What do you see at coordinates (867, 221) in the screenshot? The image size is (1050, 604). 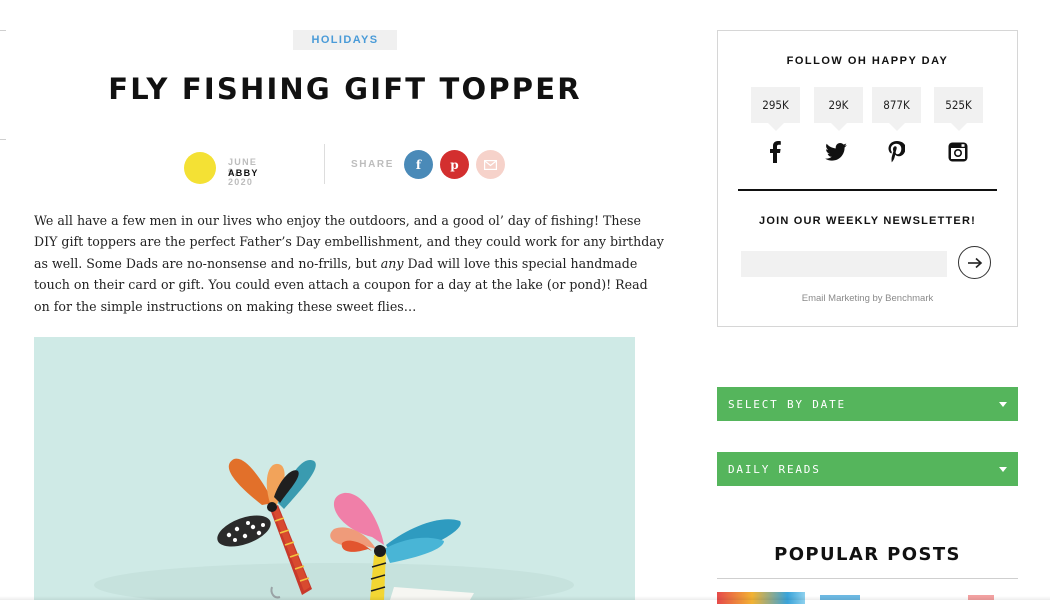 I see `newsletter-title: JOIN OUR WEEKLY NEWSLETTER!` at bounding box center [867, 221].